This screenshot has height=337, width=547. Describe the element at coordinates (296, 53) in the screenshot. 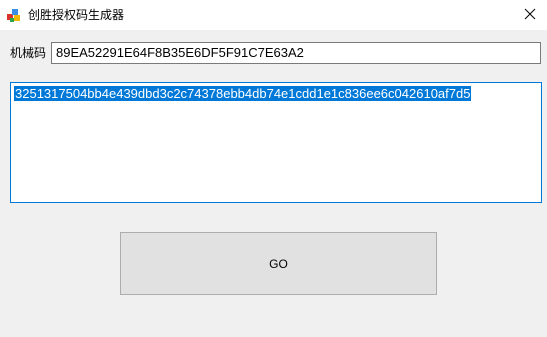

I see `machine-code-input: 89EA52291E64F8B35E6DF5F91C7E63A2` at that location.